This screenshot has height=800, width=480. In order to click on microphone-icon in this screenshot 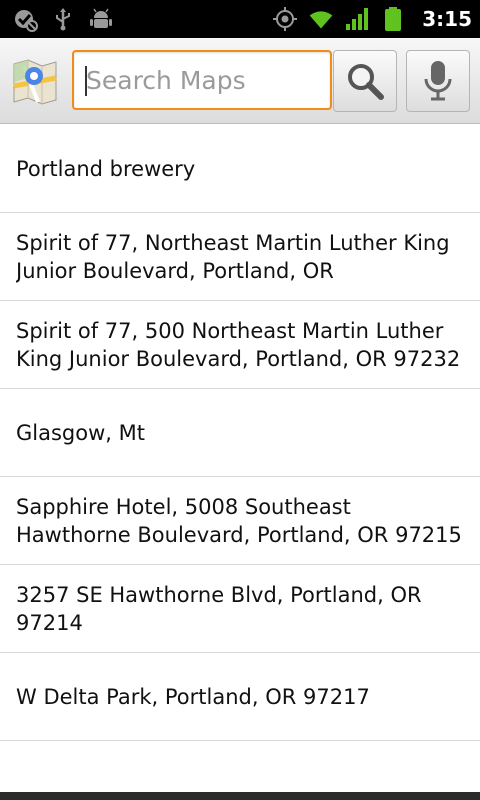, I will do `click(438, 81)`.